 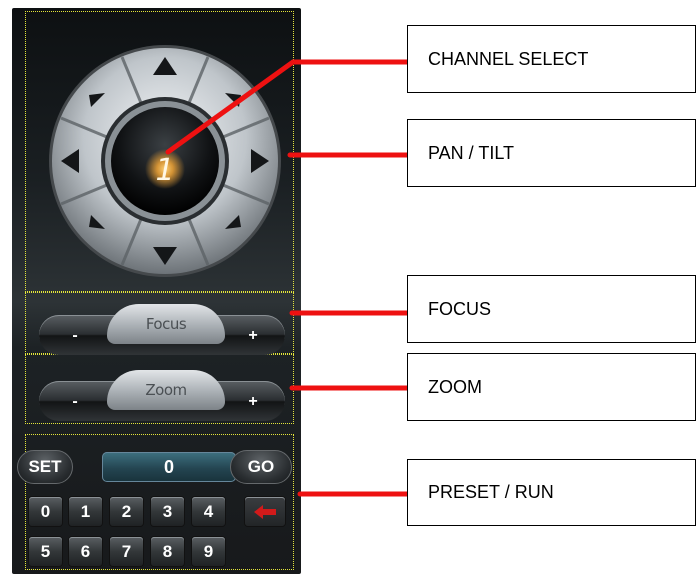 What do you see at coordinates (287, 107) in the screenshot?
I see `channel-select-callout` at bounding box center [287, 107].